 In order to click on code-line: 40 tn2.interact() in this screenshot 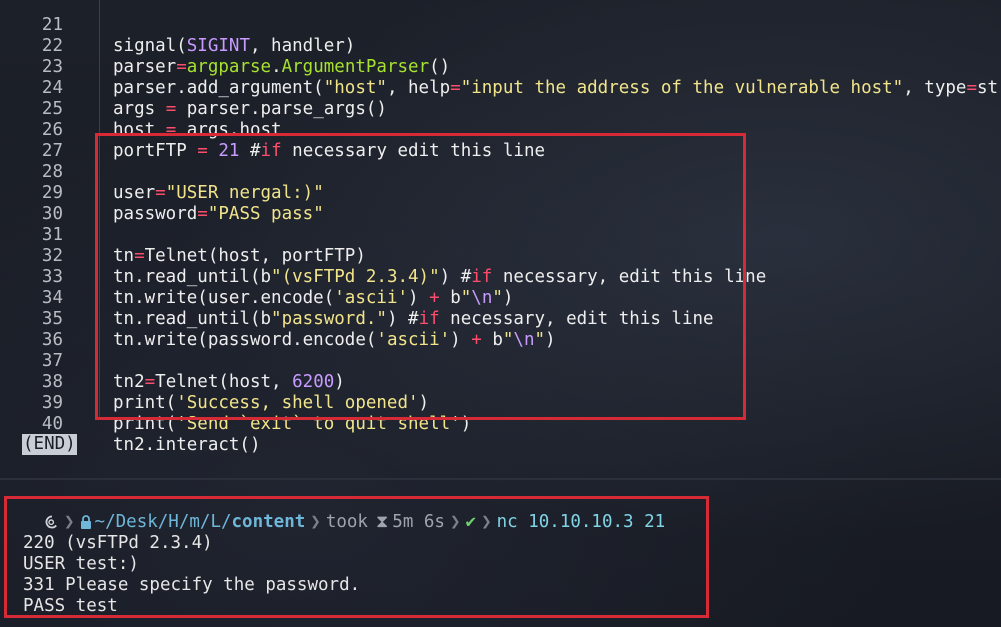, I will do `click(130, 424)`.